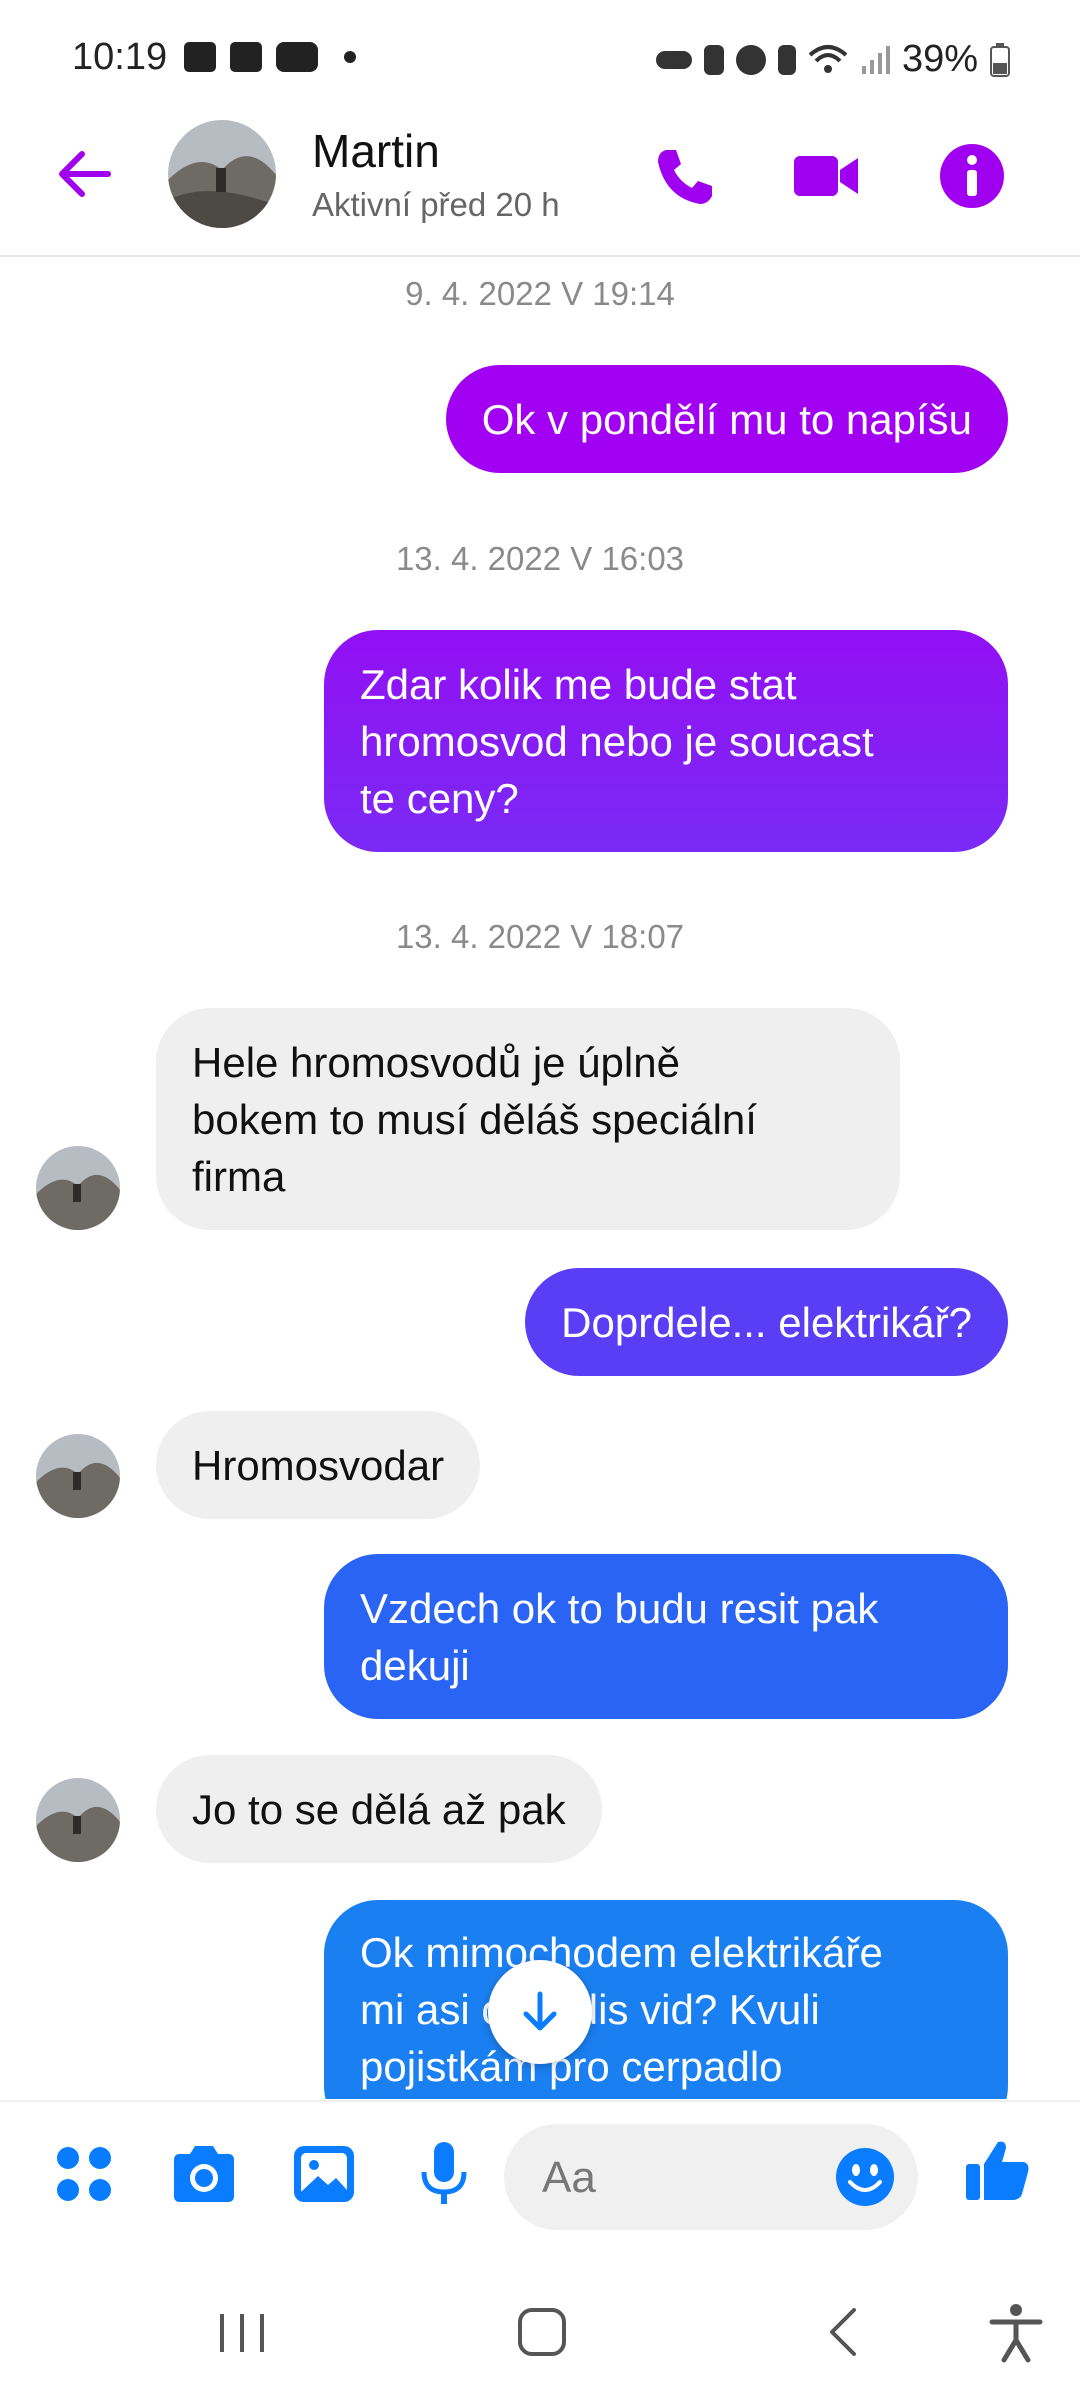  I want to click on battery-icon, so click(1000, 59).